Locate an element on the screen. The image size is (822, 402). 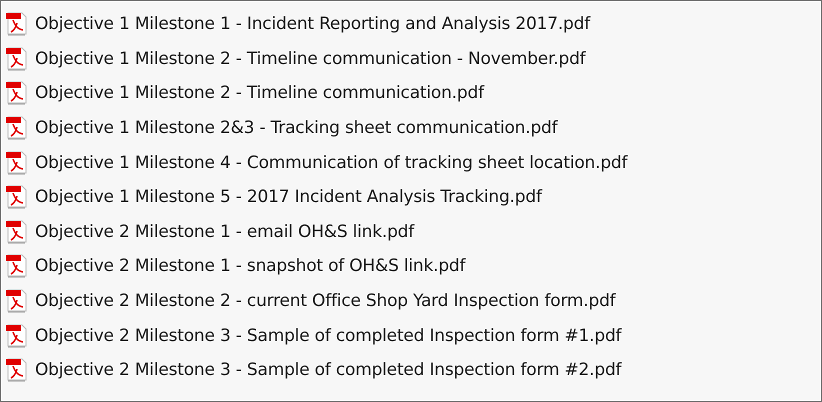
file-name: Objective 1 Milestone 2&3 - Tracking sheet communication.pdf is located at coordinates (296, 128).